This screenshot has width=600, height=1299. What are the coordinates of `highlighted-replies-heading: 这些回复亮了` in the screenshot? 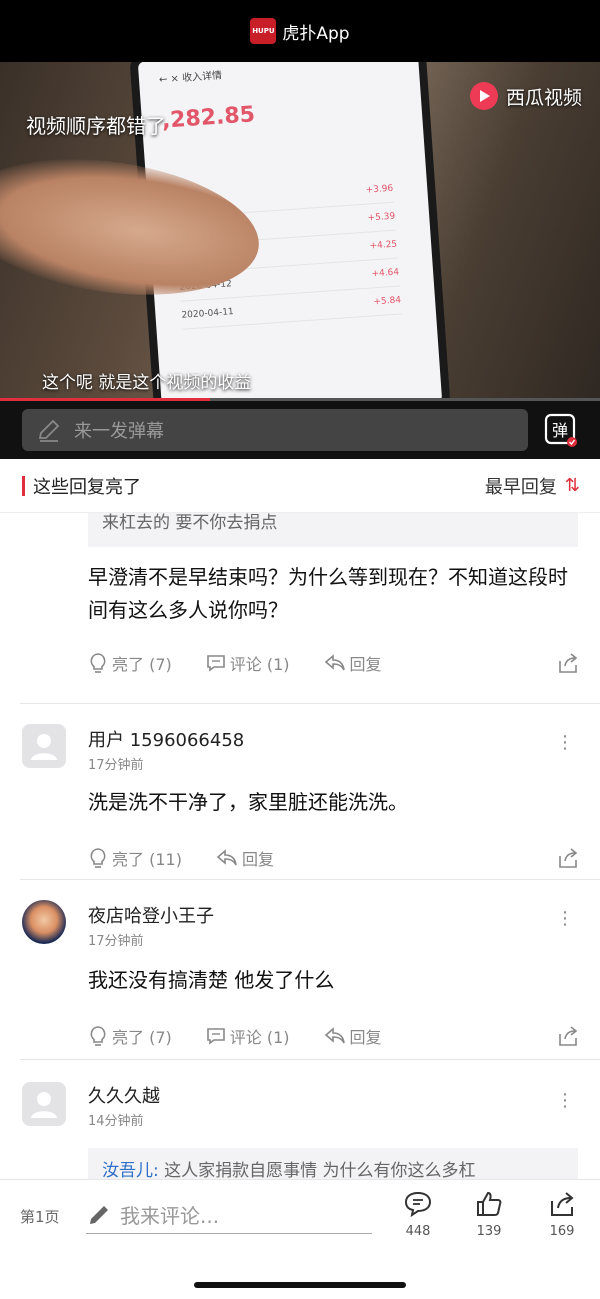 It's located at (81, 486).